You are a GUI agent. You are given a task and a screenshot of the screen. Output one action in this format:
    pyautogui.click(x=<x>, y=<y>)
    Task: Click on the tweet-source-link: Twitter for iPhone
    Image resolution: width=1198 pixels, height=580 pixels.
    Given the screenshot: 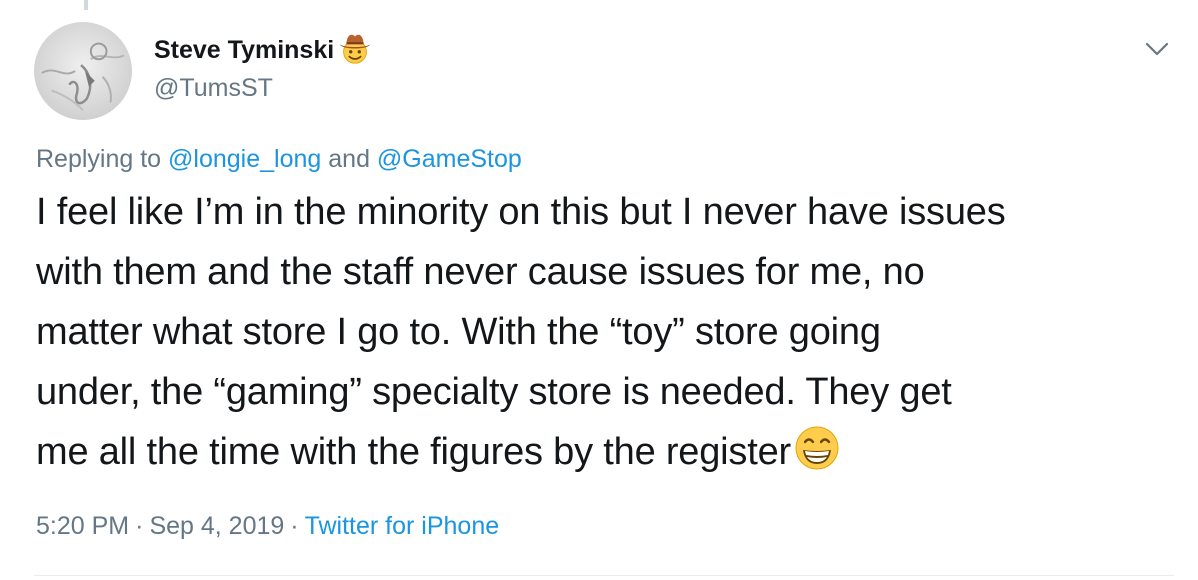 What is the action you would take?
    pyautogui.click(x=402, y=526)
    